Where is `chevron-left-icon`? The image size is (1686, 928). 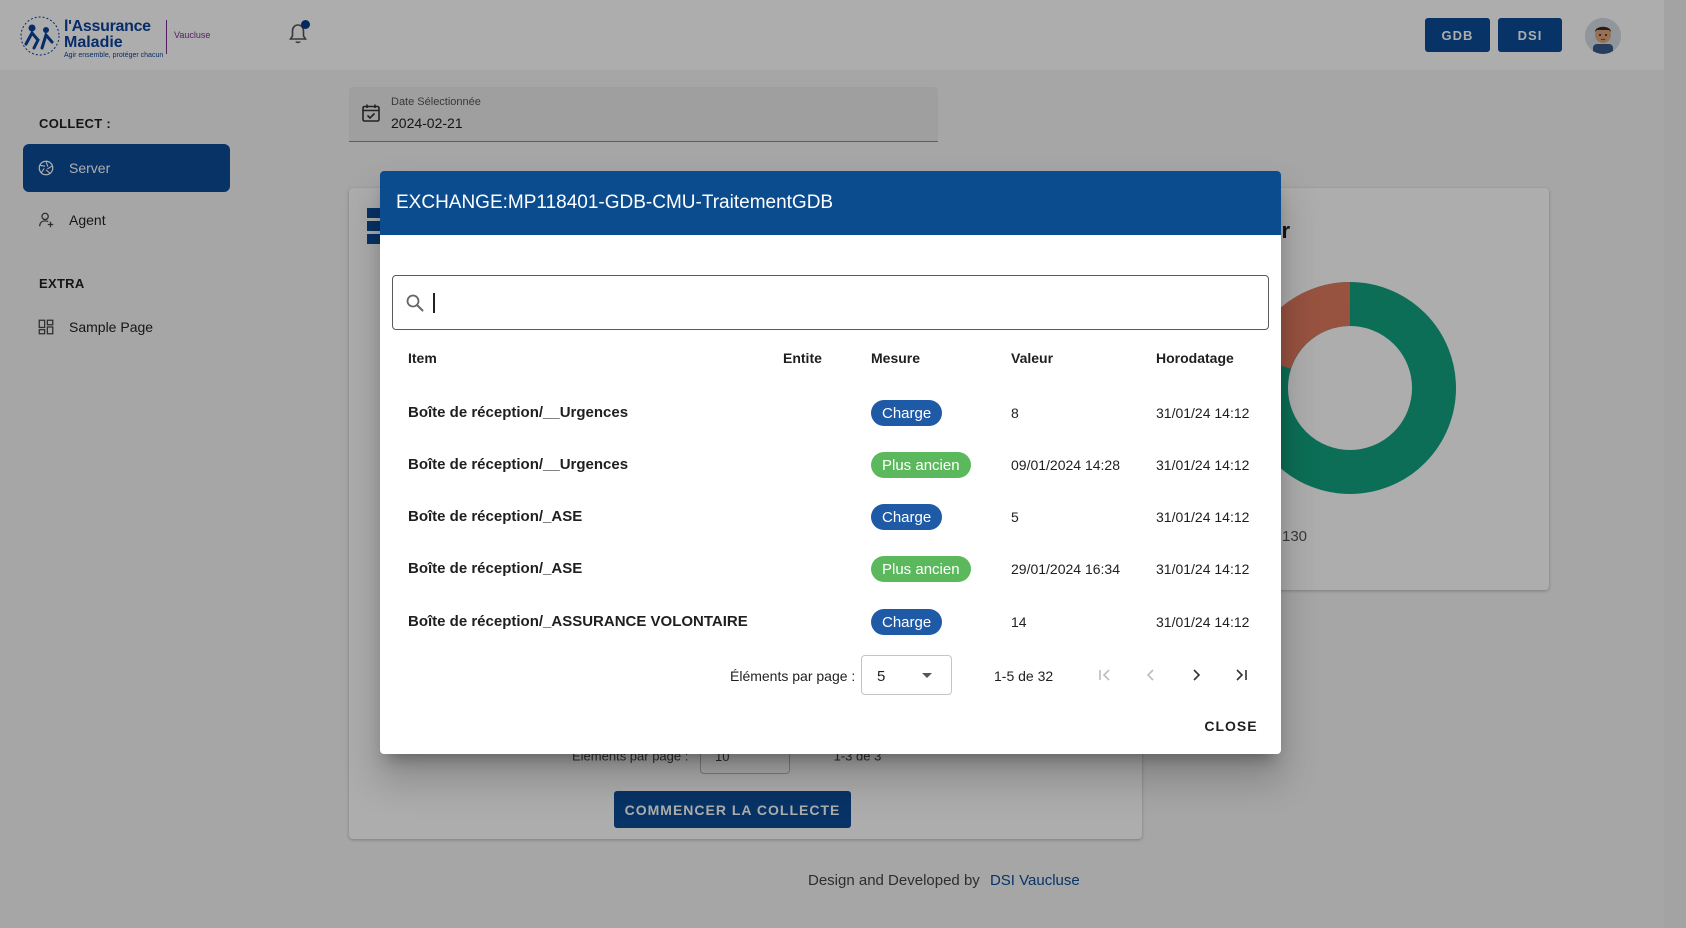 chevron-left-icon is located at coordinates (1150, 675).